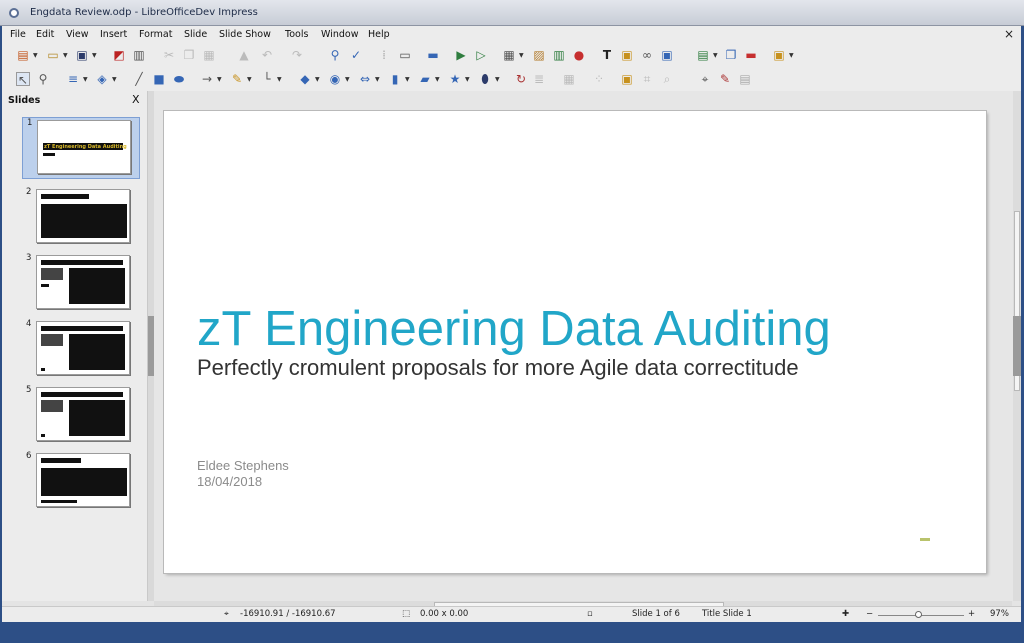 This screenshot has width=1024, height=643. I want to click on window-menu-icon, so click(14, 13).